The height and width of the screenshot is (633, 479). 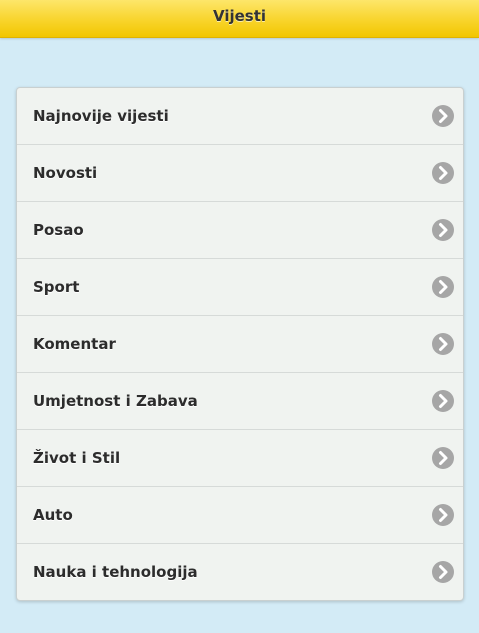 I want to click on list-item-label: Posao, so click(x=58, y=230).